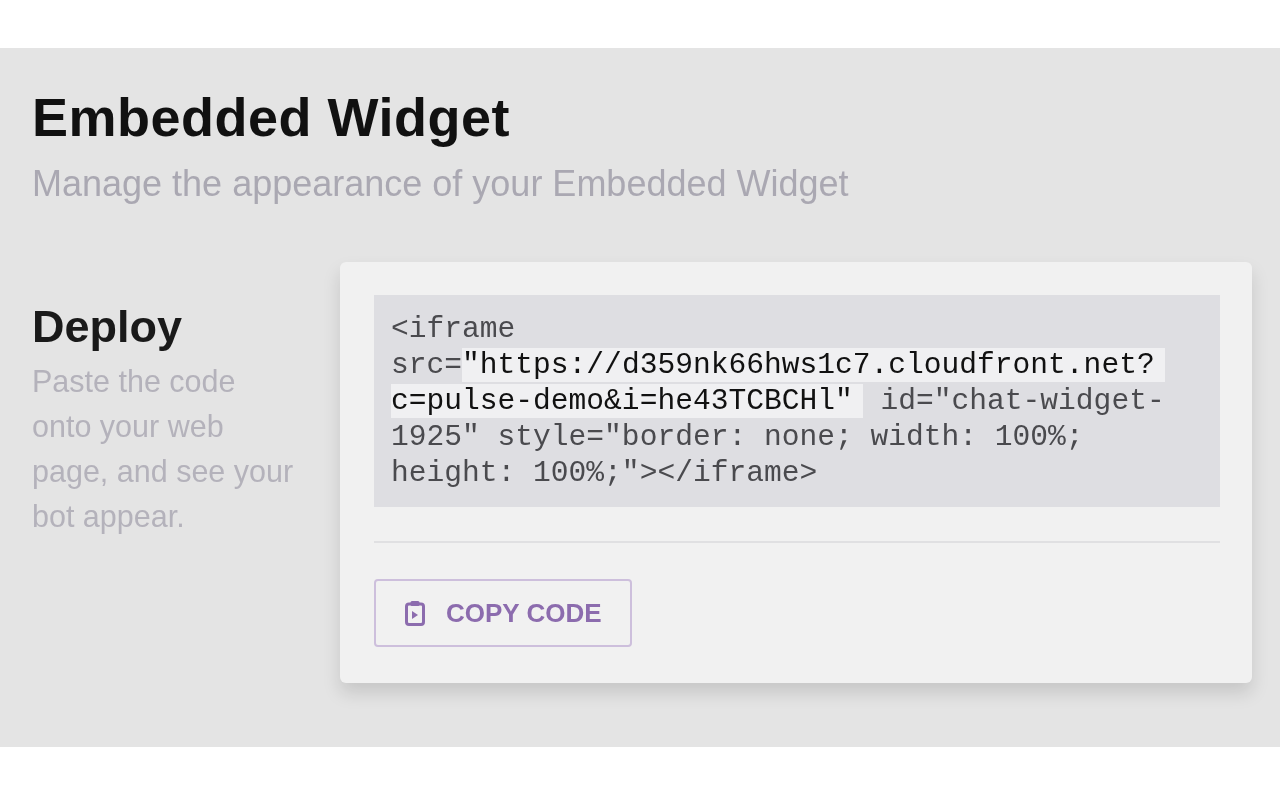 This screenshot has height=797, width=1280. I want to click on section-heading: Deploy, so click(107, 327).